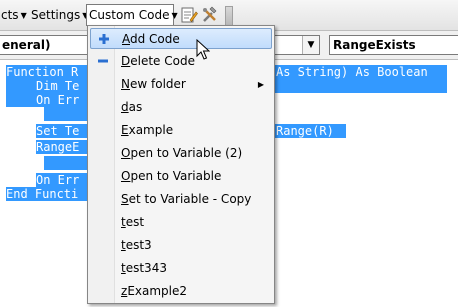 This screenshot has width=458, height=307. I want to click on object-combo-value: eneral), so click(26, 45).